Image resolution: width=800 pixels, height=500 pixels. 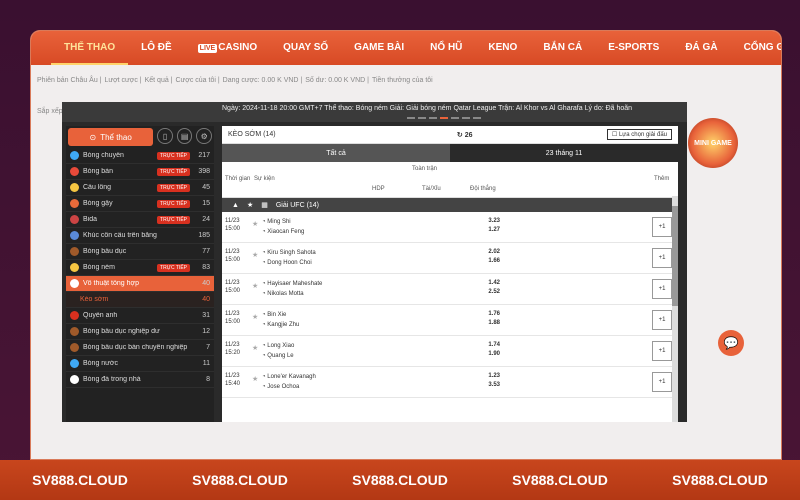 I want to click on sport-item: Bóng gậy TRỰC TIẾP 15, so click(x=140, y=204).